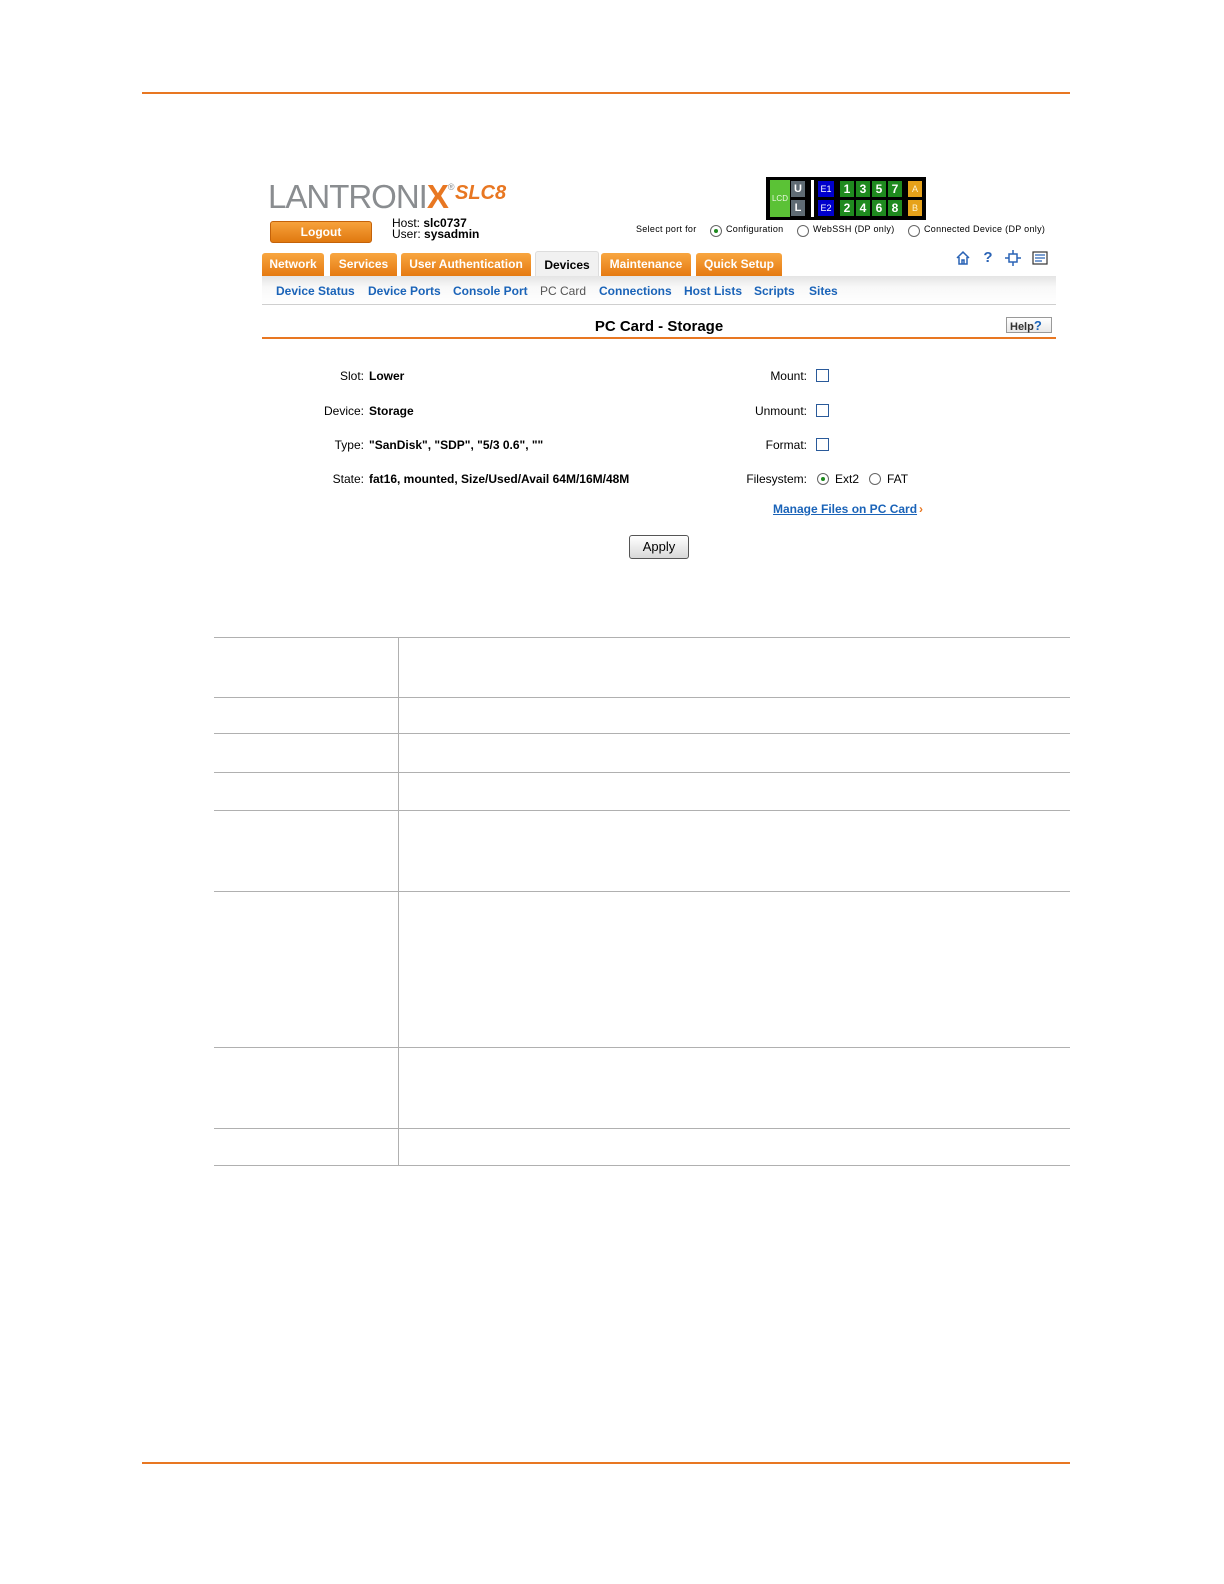  I want to click on subnav-device-ports: Device Ports, so click(404, 291).